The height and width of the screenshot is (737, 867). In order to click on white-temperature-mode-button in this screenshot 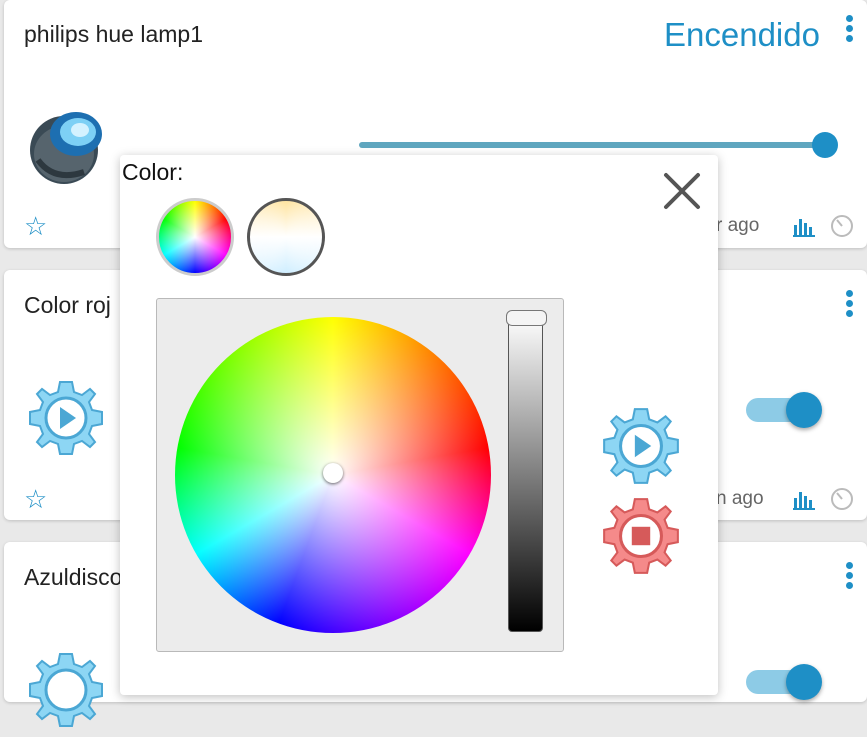, I will do `click(286, 237)`.